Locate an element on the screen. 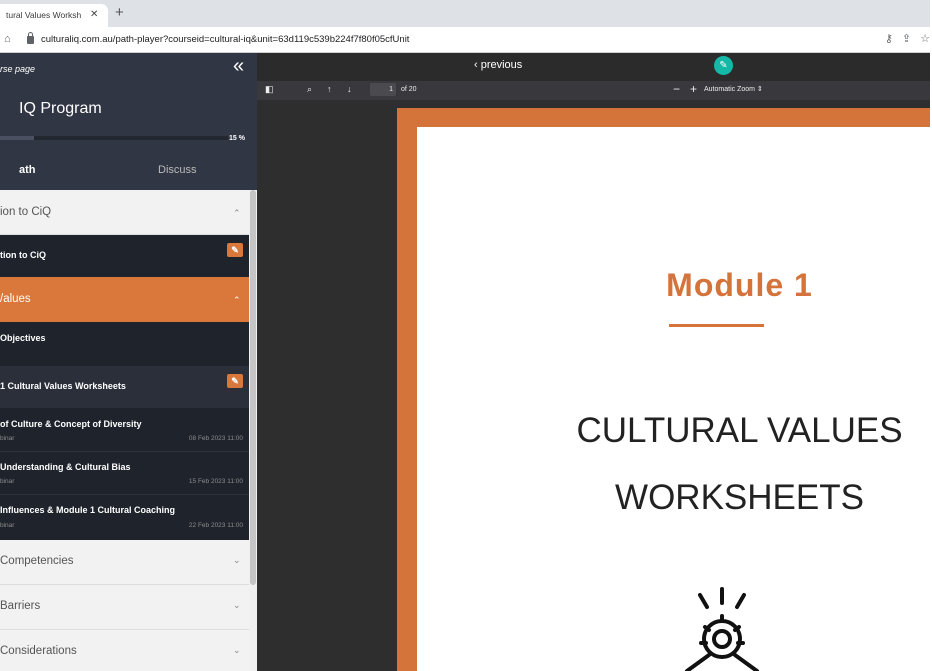 The width and height of the screenshot is (932, 671). collapse-sidebar-icon: « is located at coordinates (238, 66).